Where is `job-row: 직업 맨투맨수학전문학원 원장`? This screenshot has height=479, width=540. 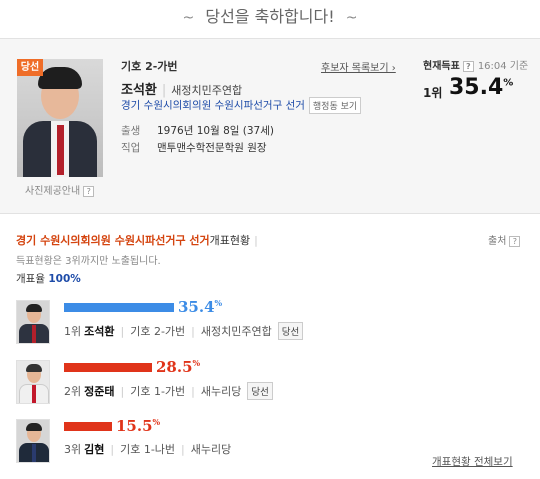 job-row: 직업 맨투맨수학전문학원 원장 is located at coordinates (194, 147).